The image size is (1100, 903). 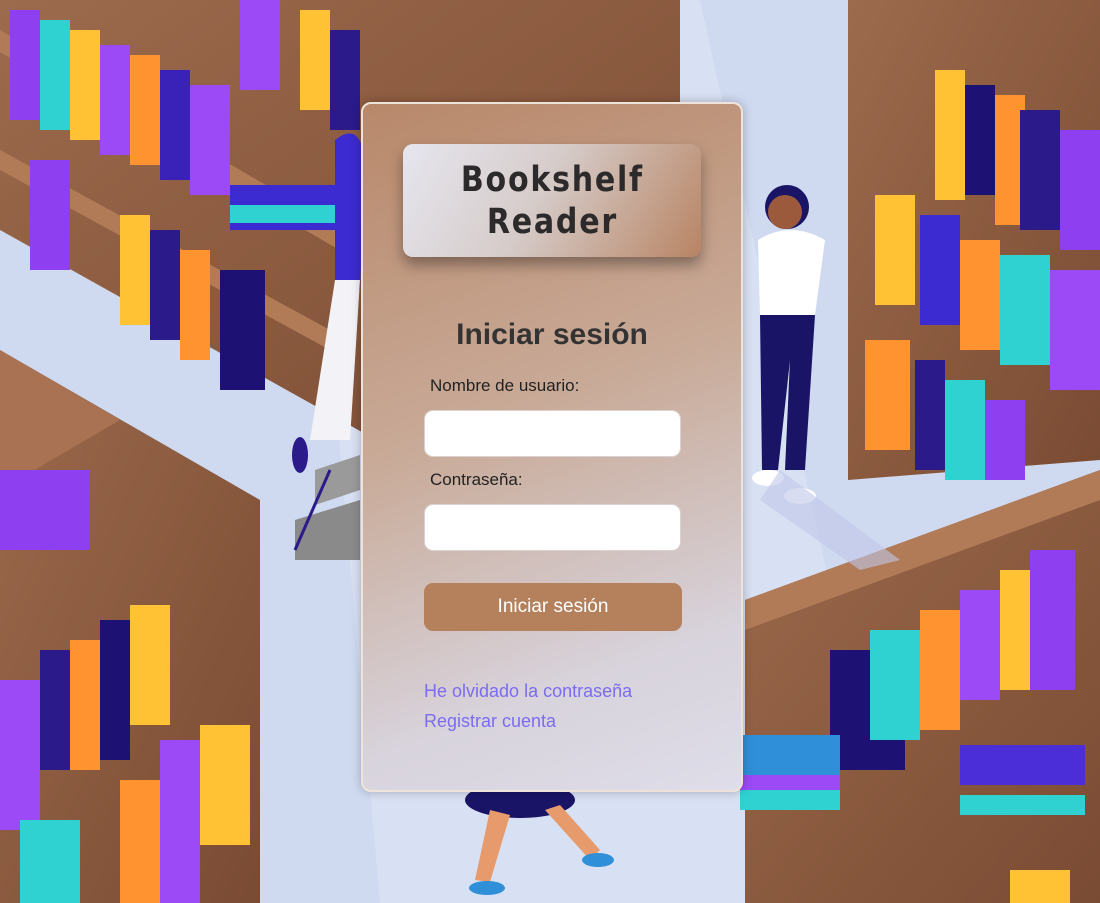 I want to click on login-title: Iniciar sesión, so click(x=552, y=334).